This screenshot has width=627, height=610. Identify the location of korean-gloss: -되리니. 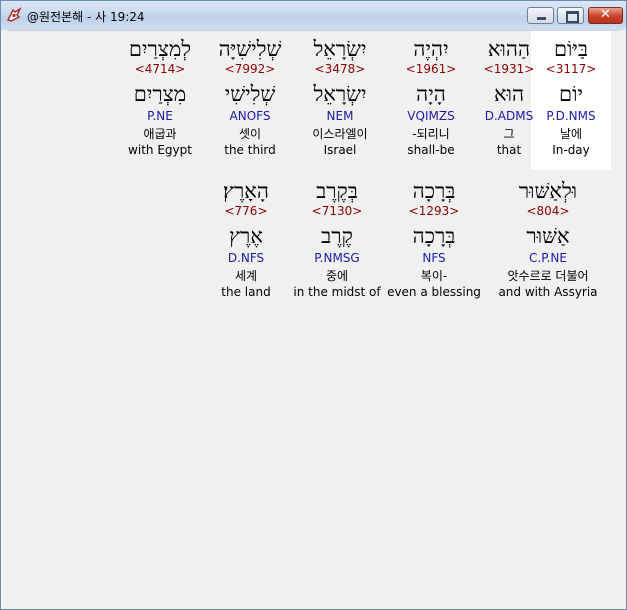
(431, 134).